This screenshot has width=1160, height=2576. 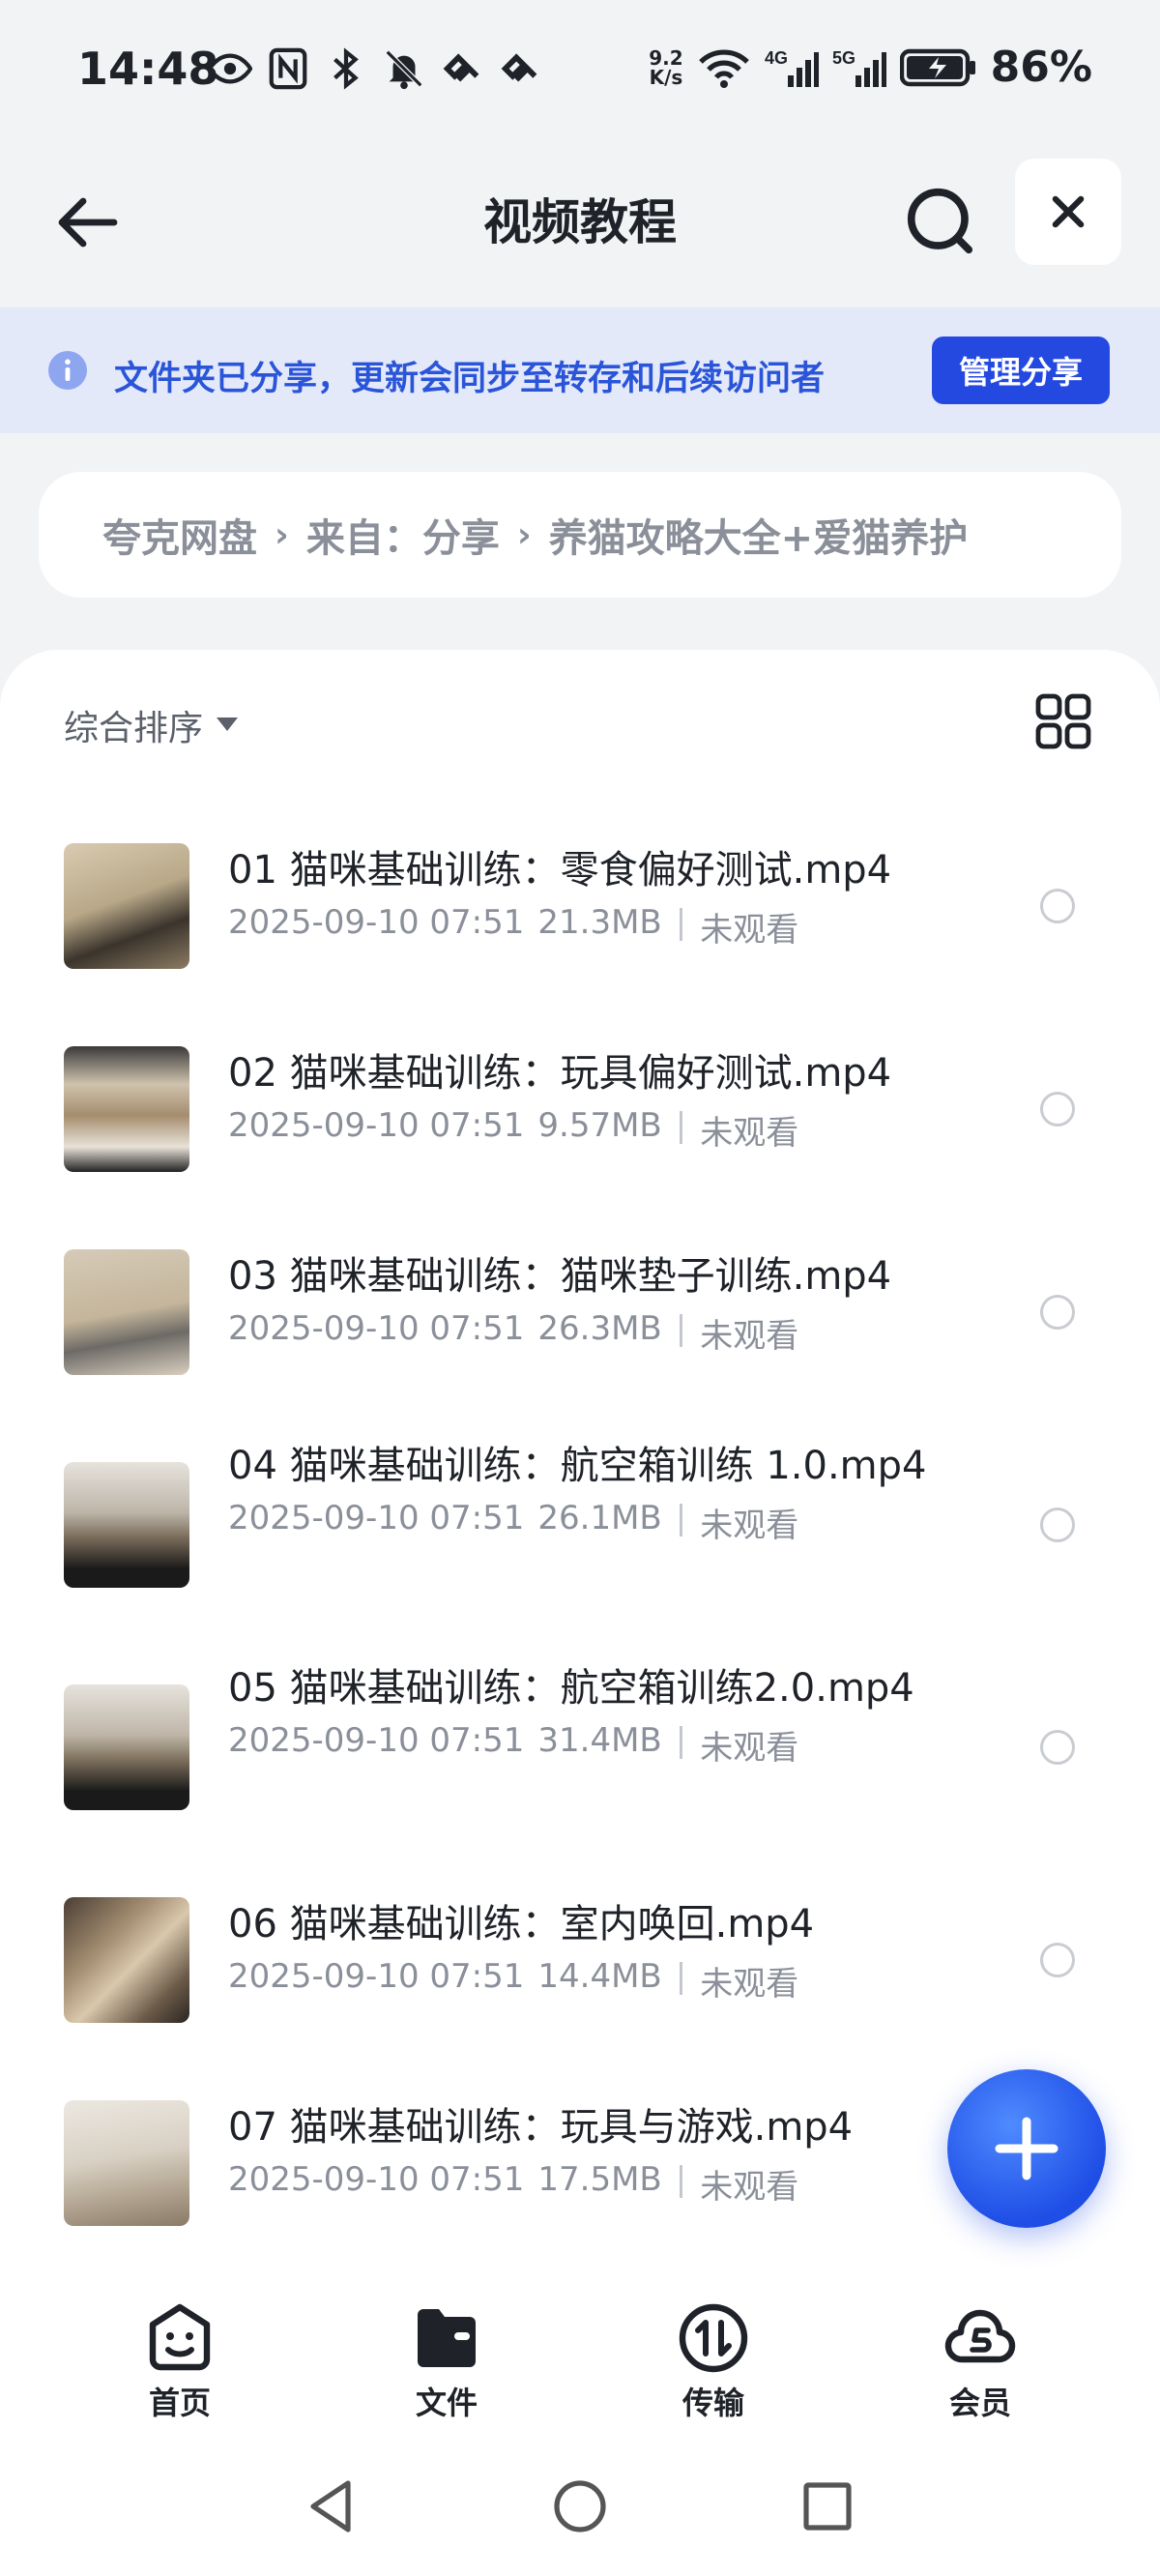 I want to click on status-time: 14:48, so click(x=148, y=69).